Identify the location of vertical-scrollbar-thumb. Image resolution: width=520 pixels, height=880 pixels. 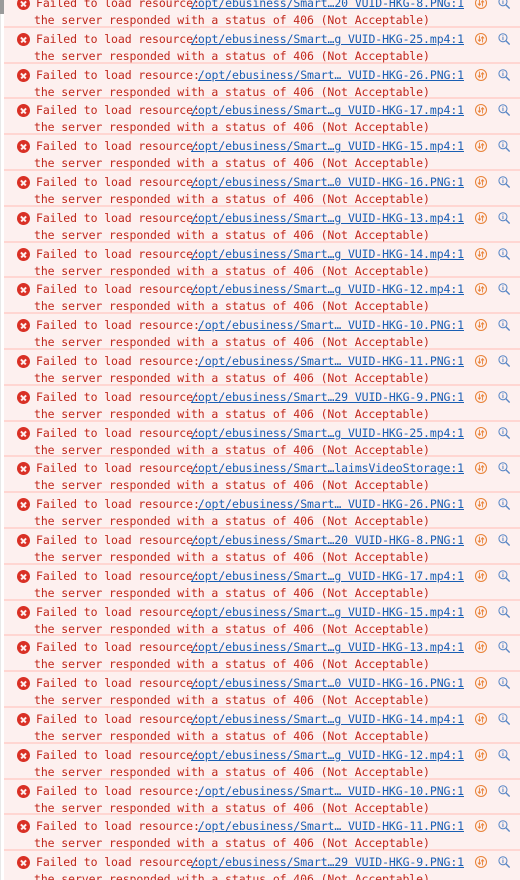
(2, 7).